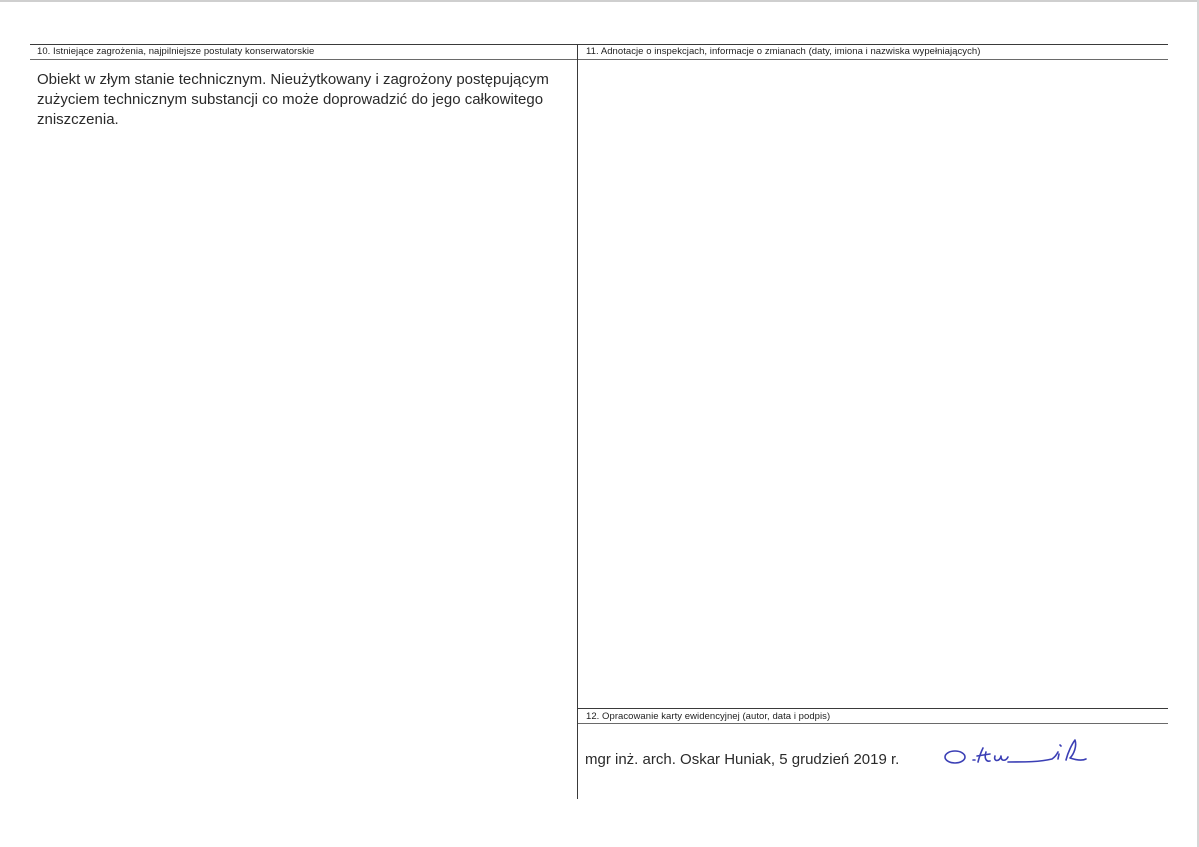 The width and height of the screenshot is (1199, 847). Describe the element at coordinates (873, 59) in the screenshot. I see `section-11-label-rule` at that location.